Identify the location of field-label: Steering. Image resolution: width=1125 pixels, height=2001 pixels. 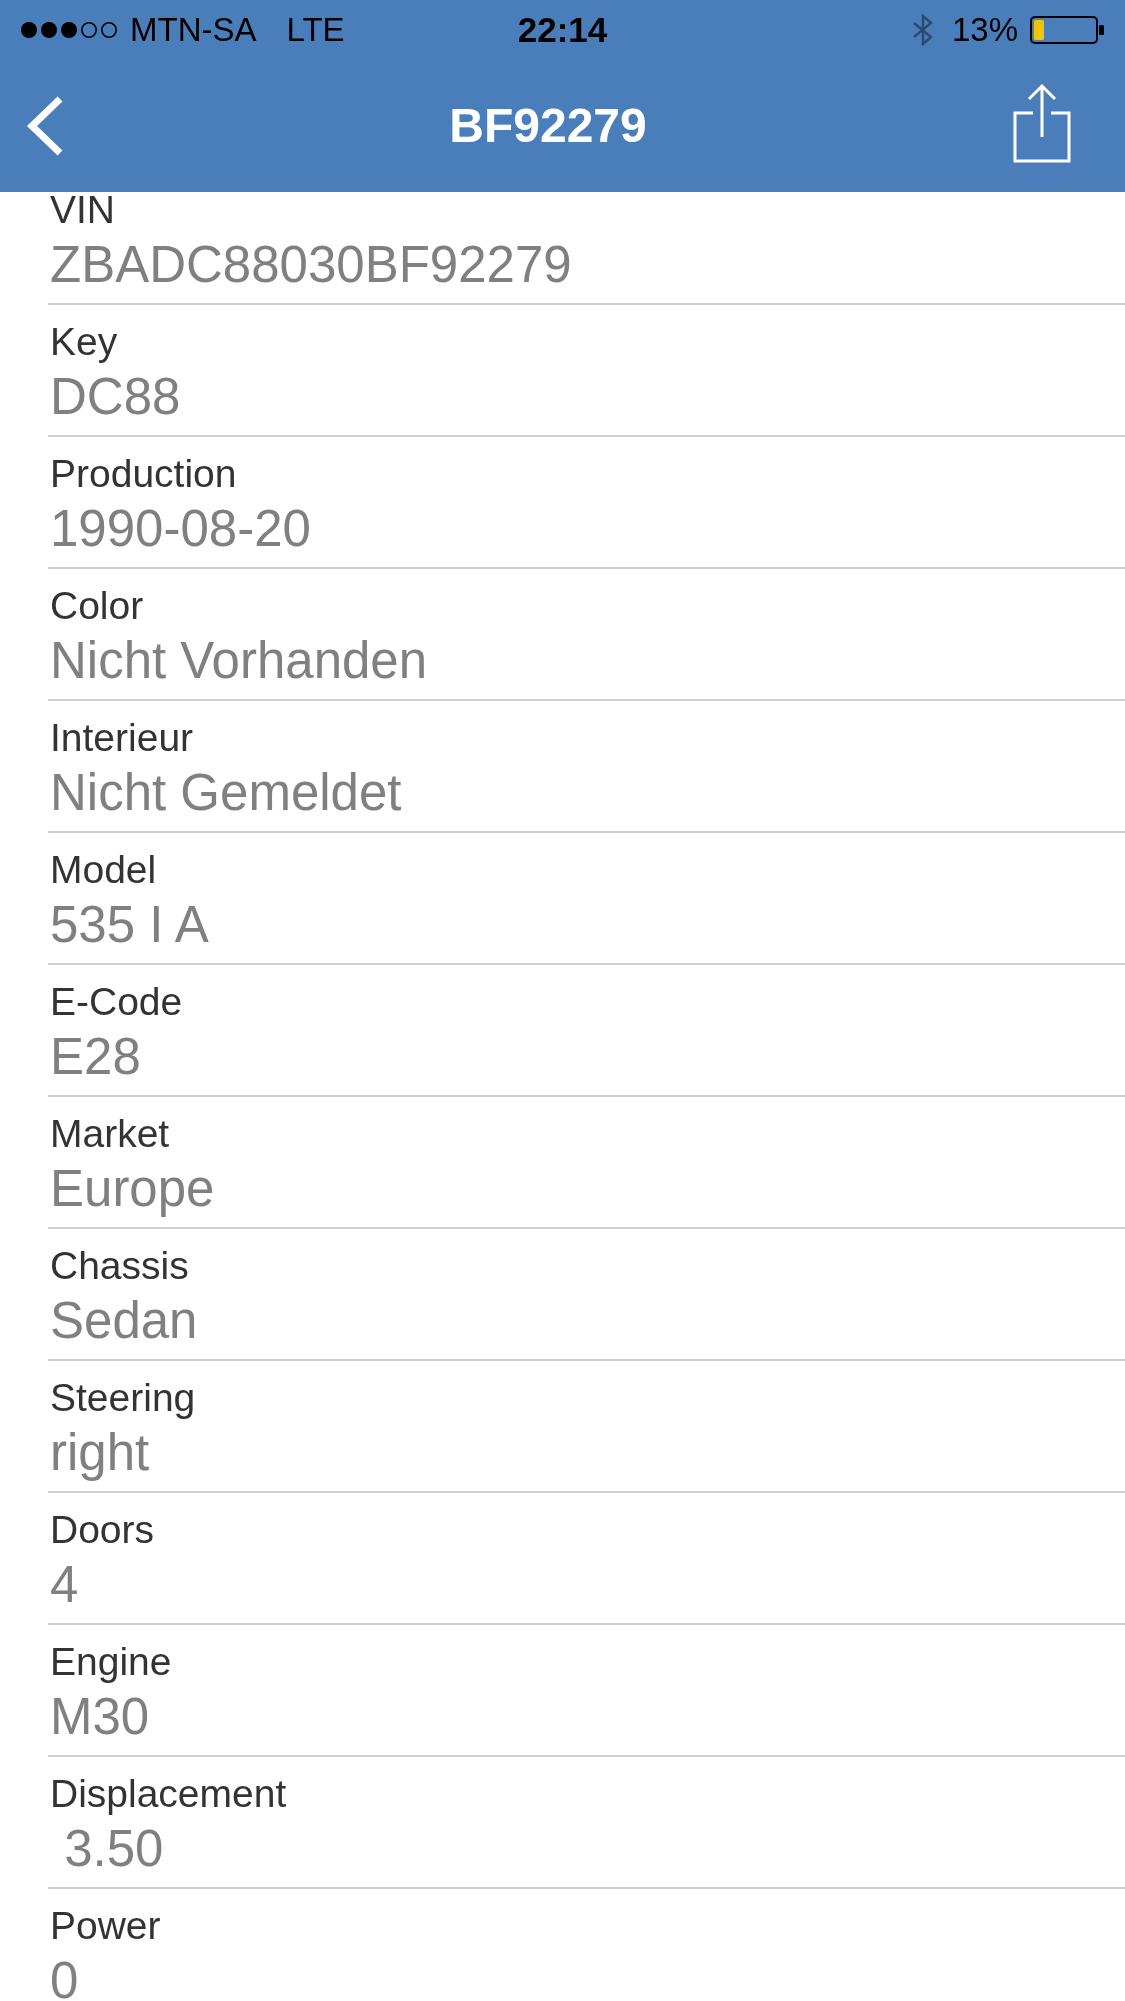
(123, 1398).